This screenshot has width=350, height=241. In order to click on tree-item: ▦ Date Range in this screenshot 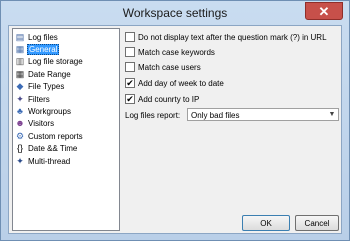, I will do `click(43, 74)`.